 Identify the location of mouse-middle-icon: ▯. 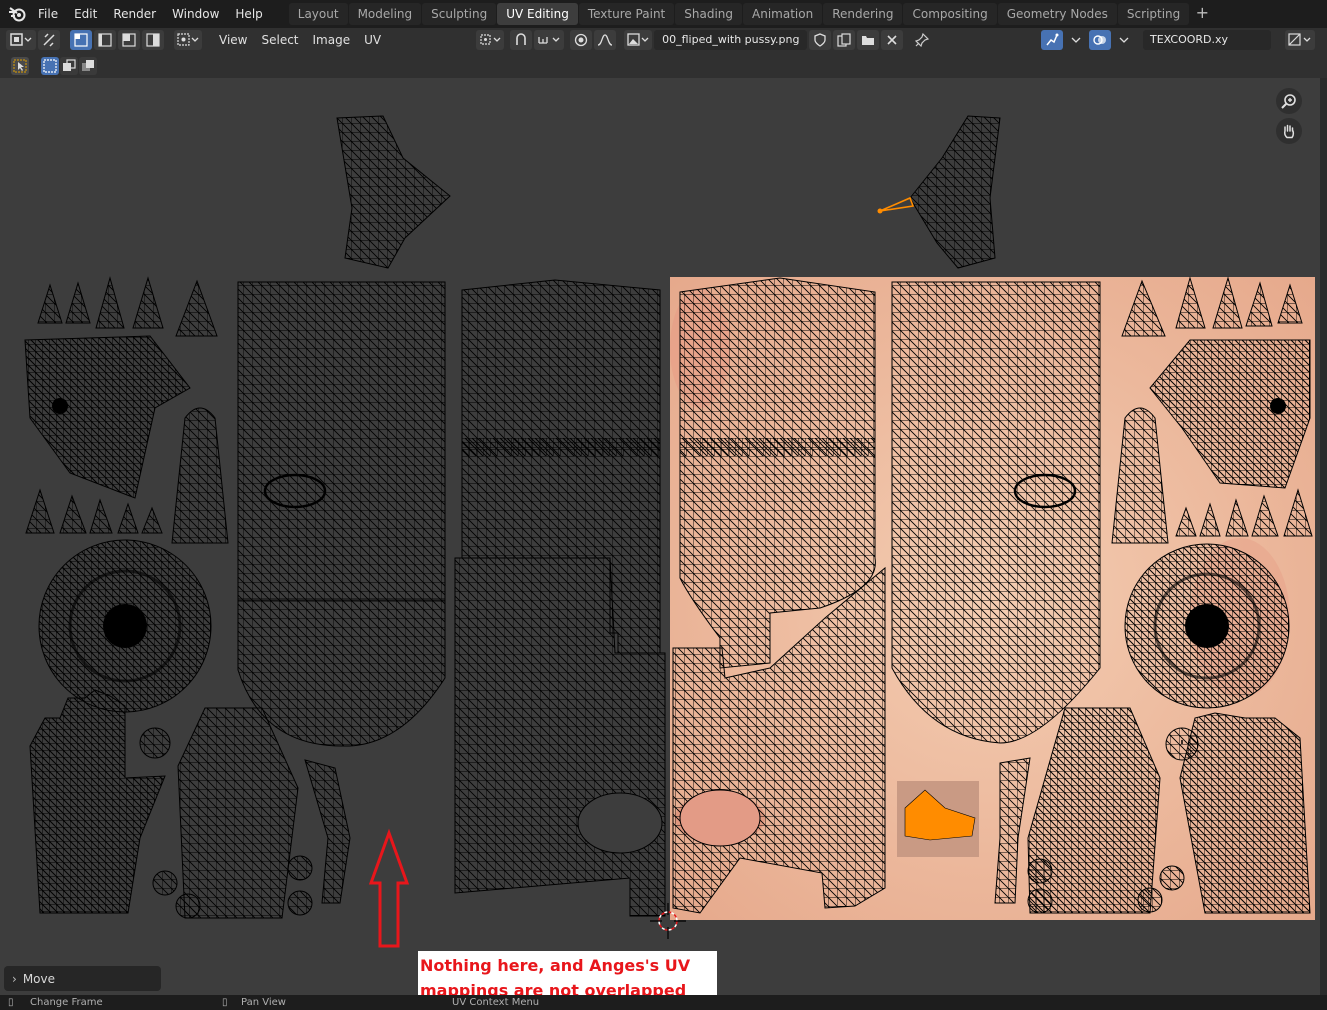
(225, 1002).